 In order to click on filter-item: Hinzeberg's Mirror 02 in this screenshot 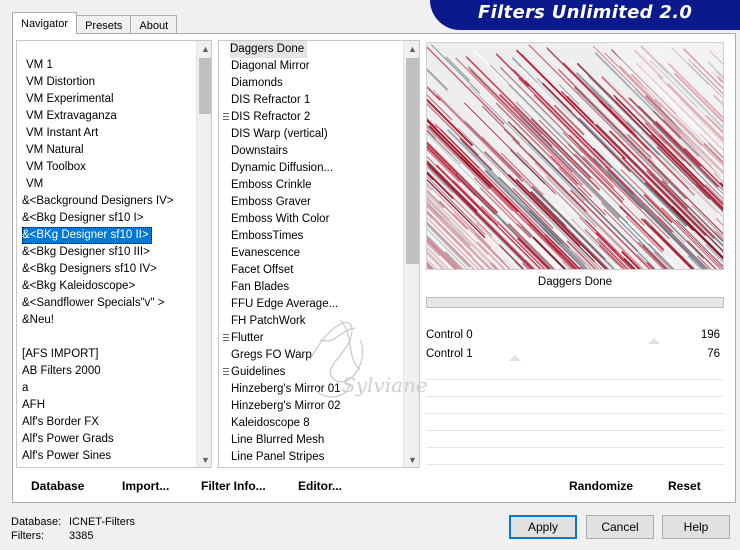, I will do `click(316, 406)`.